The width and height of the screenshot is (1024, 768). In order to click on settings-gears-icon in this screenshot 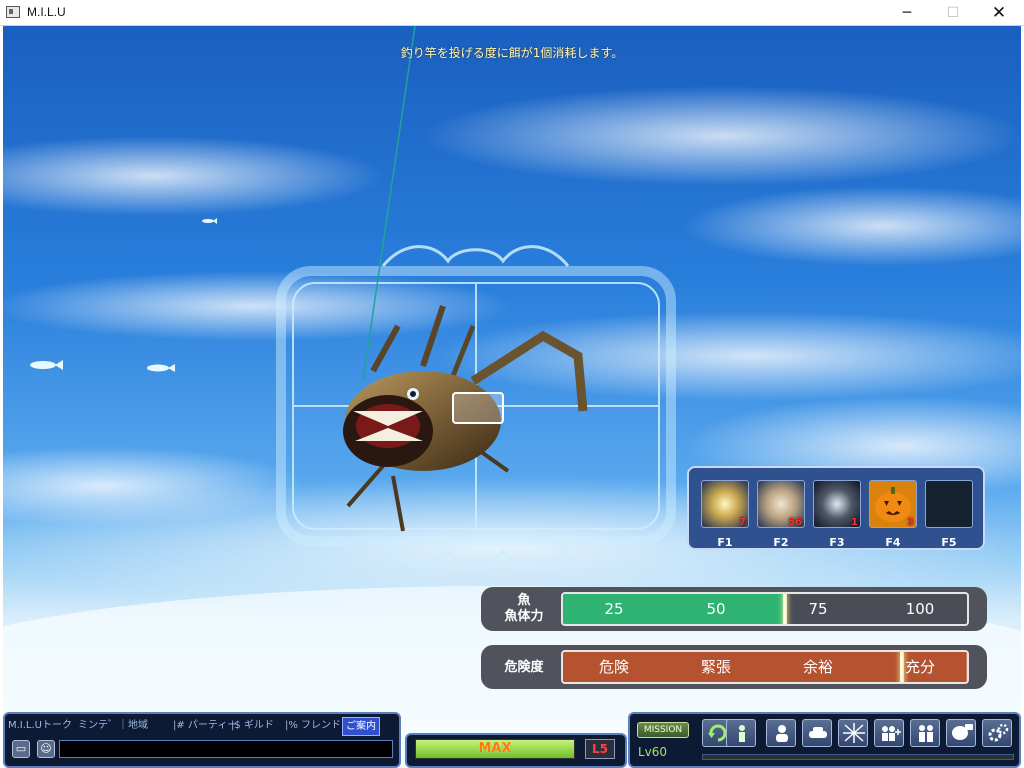, I will do `click(998, 732)`.